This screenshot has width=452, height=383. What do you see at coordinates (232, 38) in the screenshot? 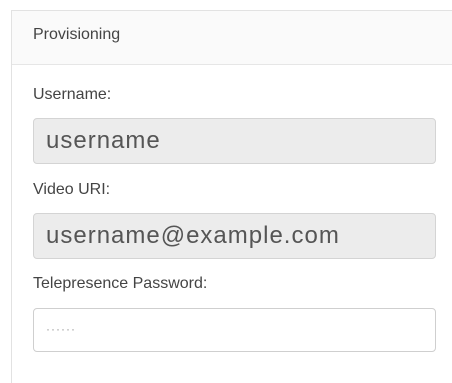
I see `panel-header: Provisioning` at bounding box center [232, 38].